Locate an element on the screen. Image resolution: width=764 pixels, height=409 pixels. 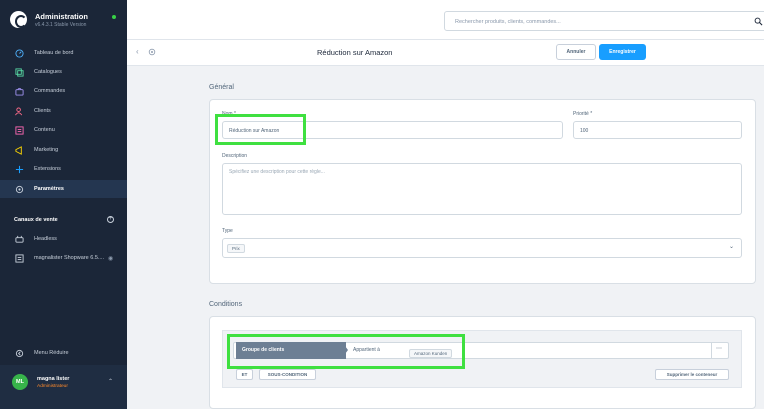
condition-divider is located at coordinates (711, 350).